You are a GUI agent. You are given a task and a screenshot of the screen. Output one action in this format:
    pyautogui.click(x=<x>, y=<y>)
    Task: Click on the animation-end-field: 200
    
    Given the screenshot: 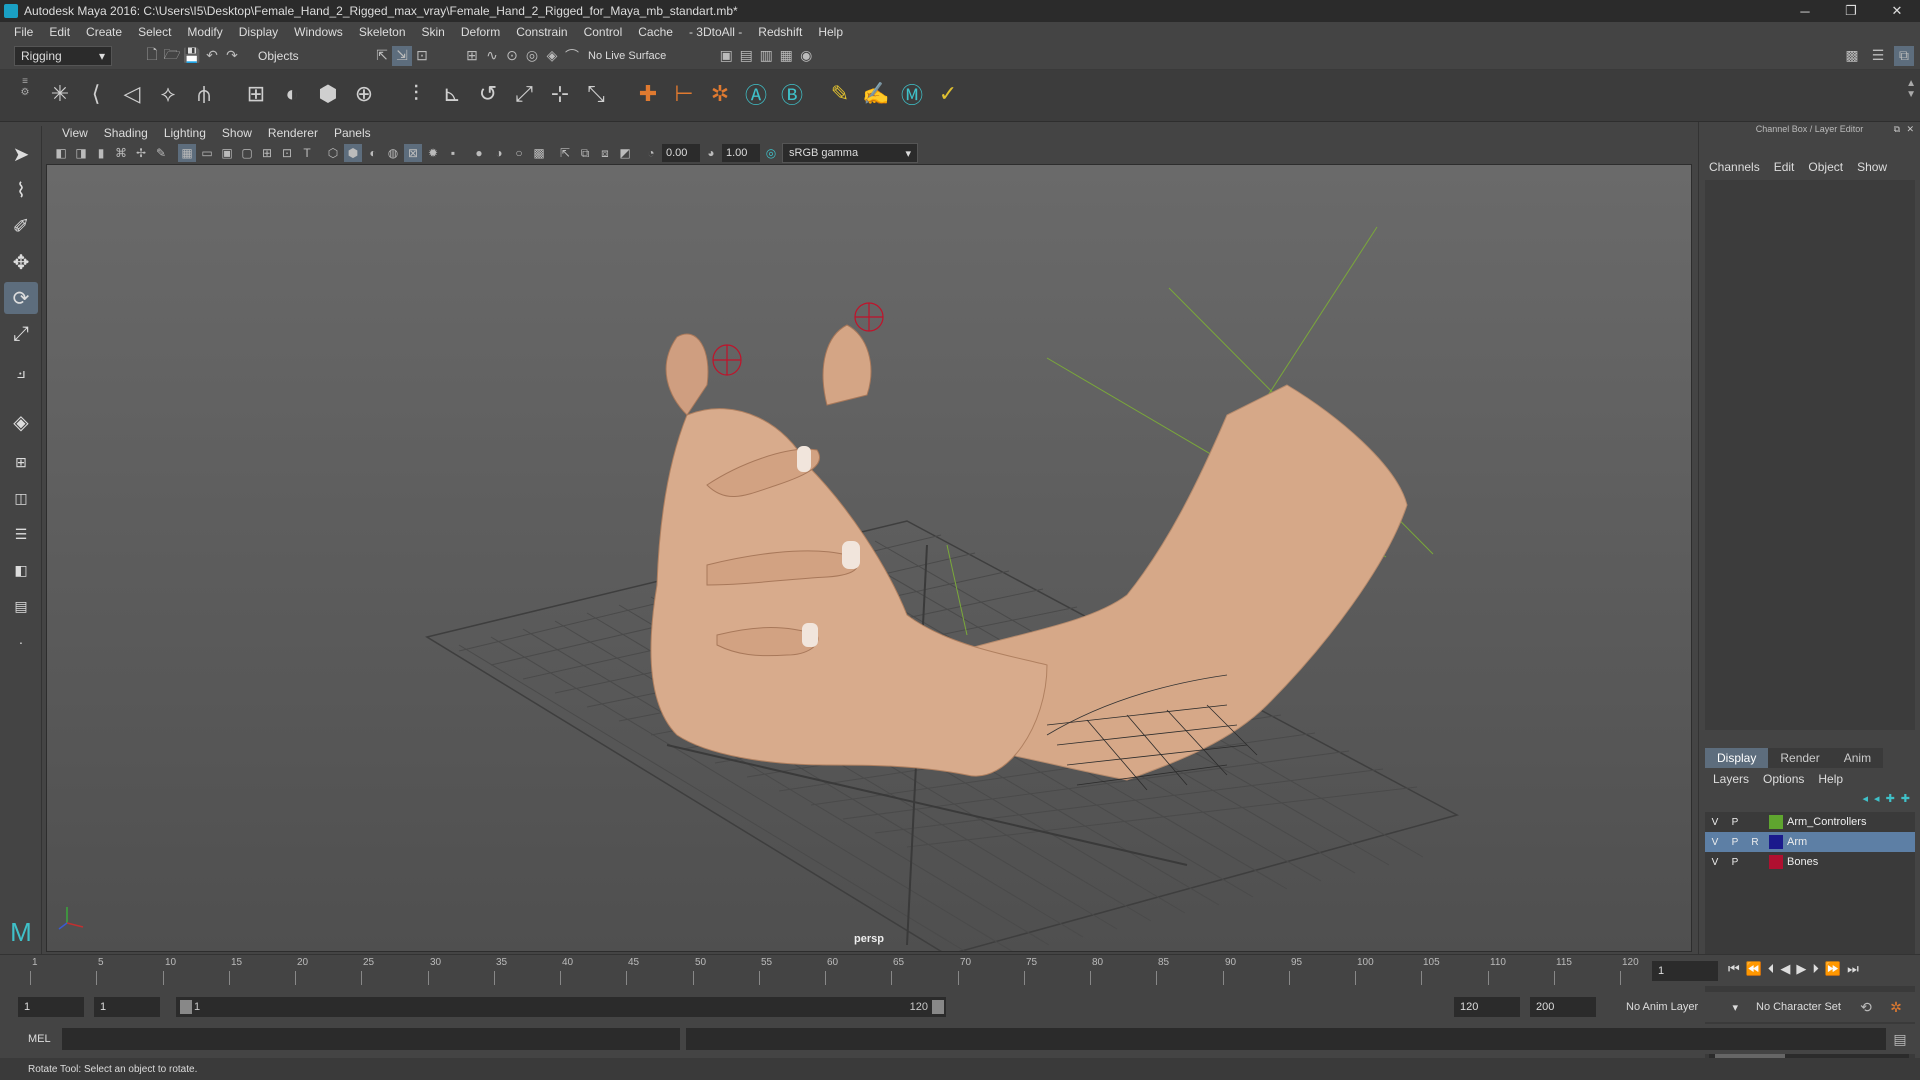 What is the action you would take?
    pyautogui.click(x=1563, y=1007)
    